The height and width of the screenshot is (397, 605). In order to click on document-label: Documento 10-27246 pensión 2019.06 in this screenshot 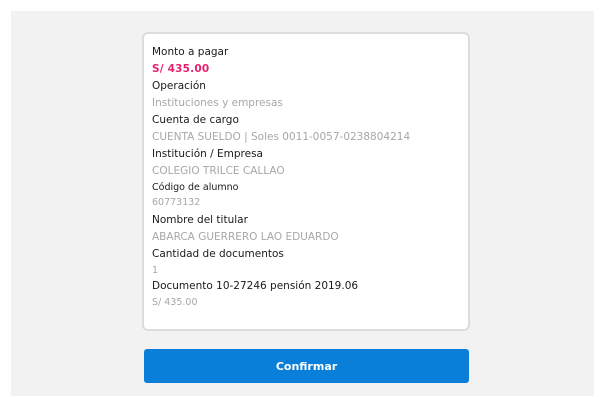, I will do `click(255, 286)`.